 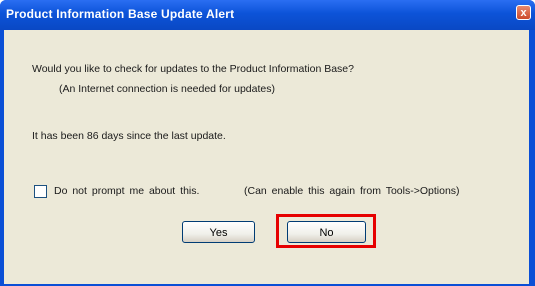 I want to click on do-not-prompt-checkbox, so click(x=40, y=191).